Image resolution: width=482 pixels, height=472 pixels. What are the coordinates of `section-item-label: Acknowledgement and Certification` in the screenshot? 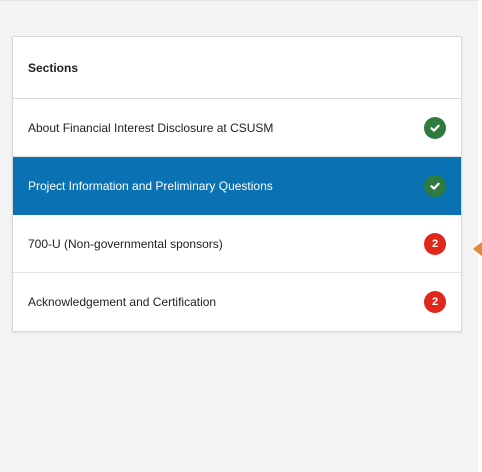 It's located at (122, 302).